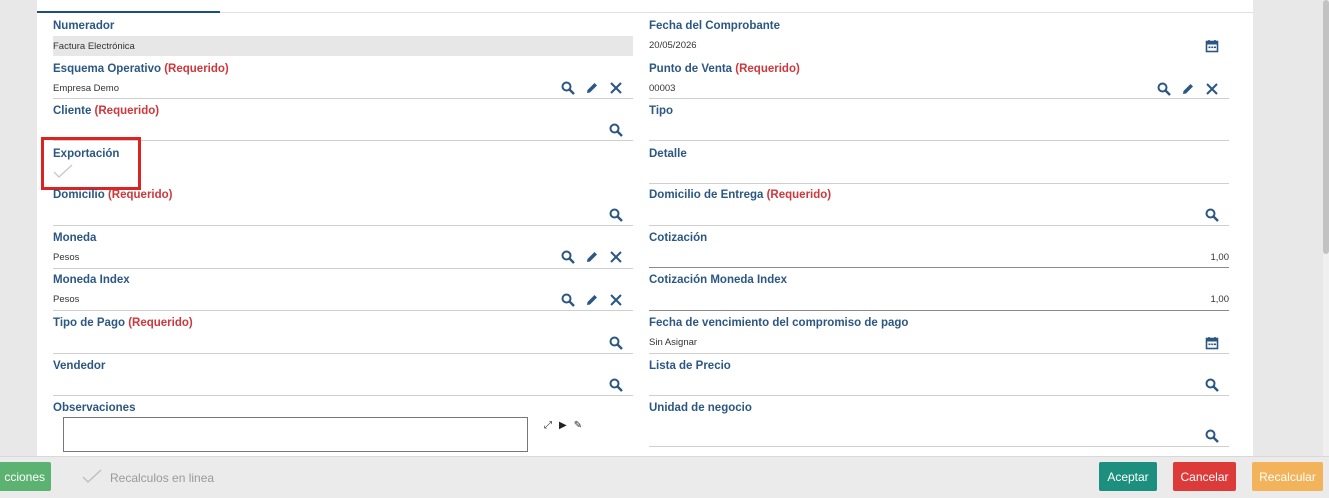  What do you see at coordinates (662, 88) in the screenshot?
I see `punto-venta-value: 00003` at bounding box center [662, 88].